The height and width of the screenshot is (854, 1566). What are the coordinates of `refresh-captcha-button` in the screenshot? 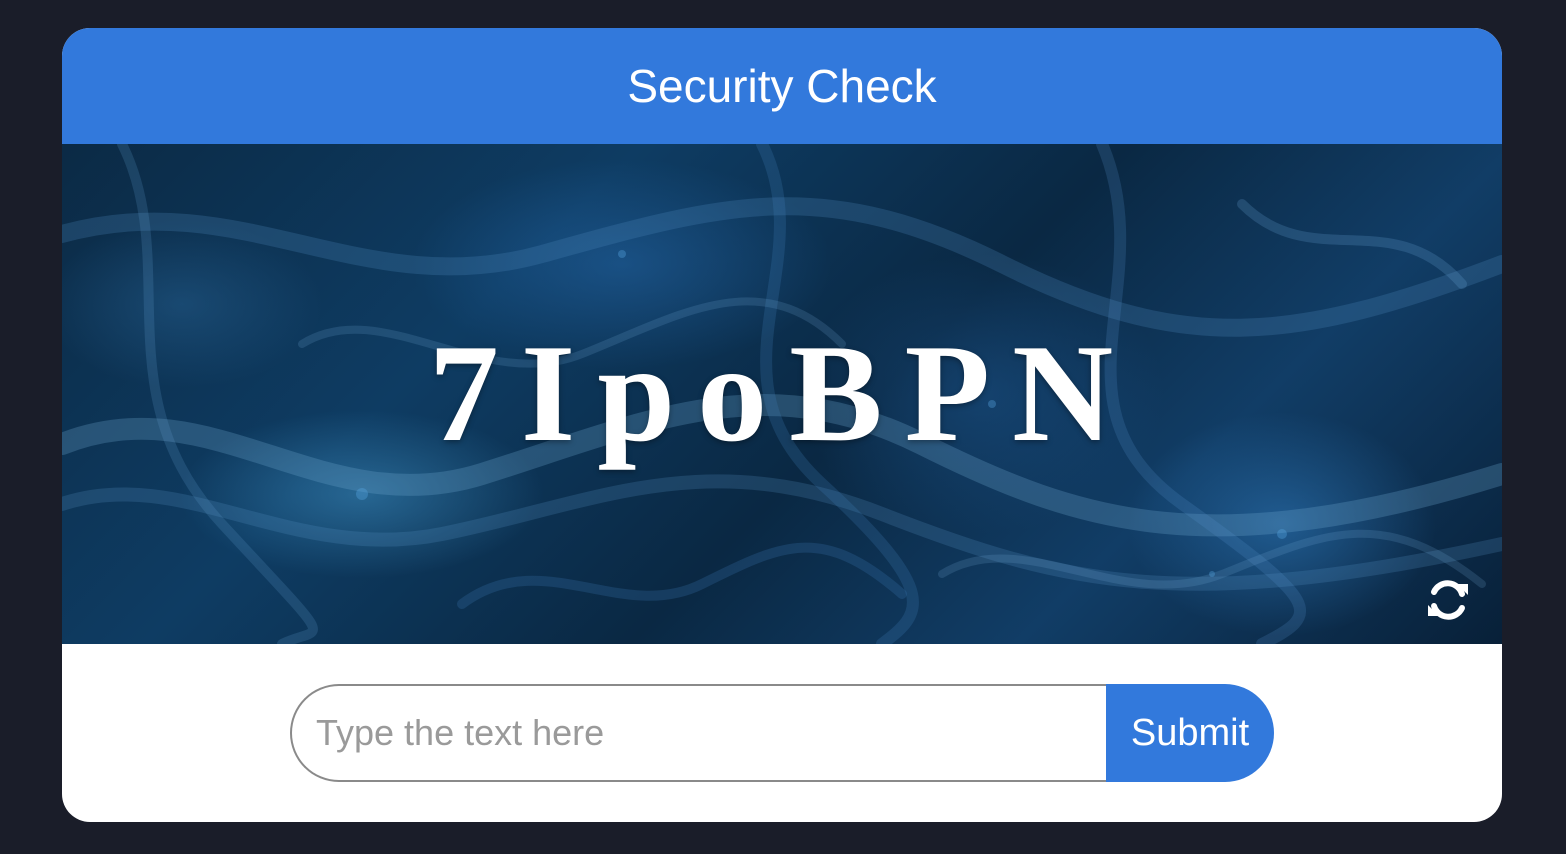 It's located at (1448, 600).